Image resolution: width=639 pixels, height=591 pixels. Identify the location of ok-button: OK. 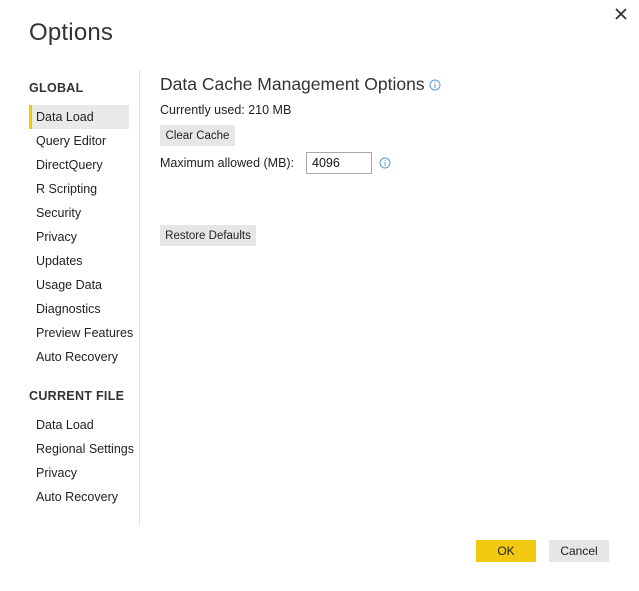
(506, 551).